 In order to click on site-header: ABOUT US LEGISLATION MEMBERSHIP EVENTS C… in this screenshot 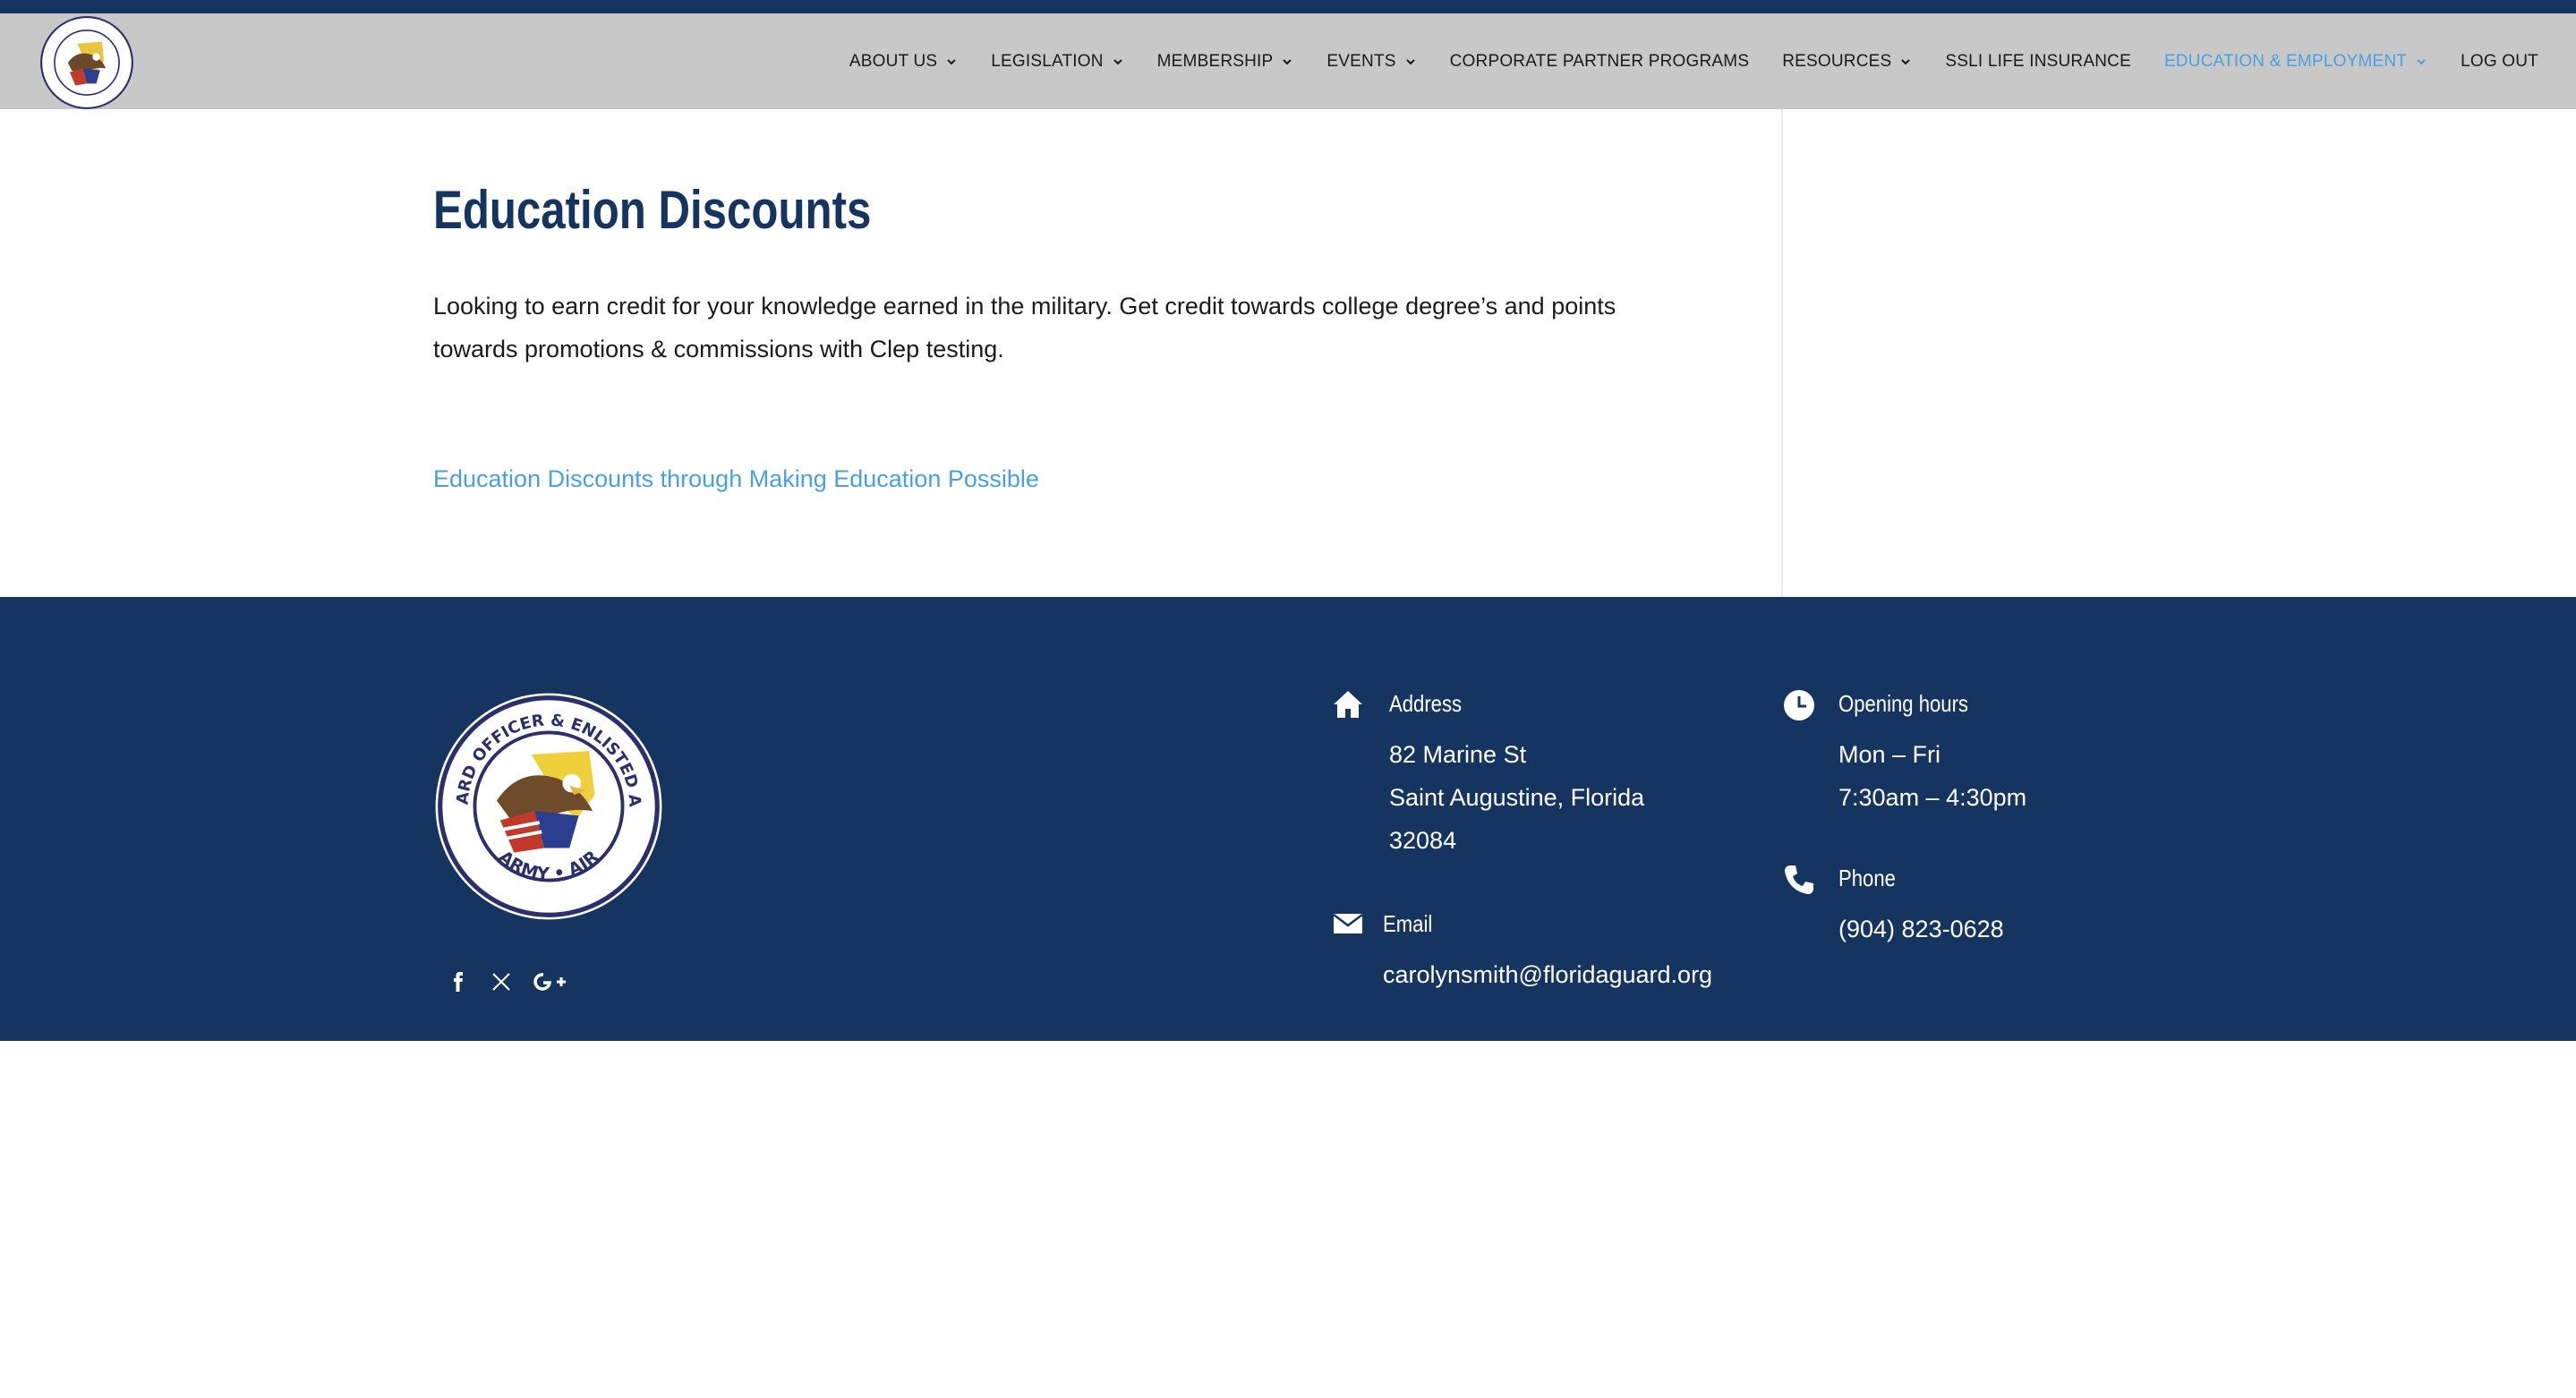, I will do `click(1288, 61)`.